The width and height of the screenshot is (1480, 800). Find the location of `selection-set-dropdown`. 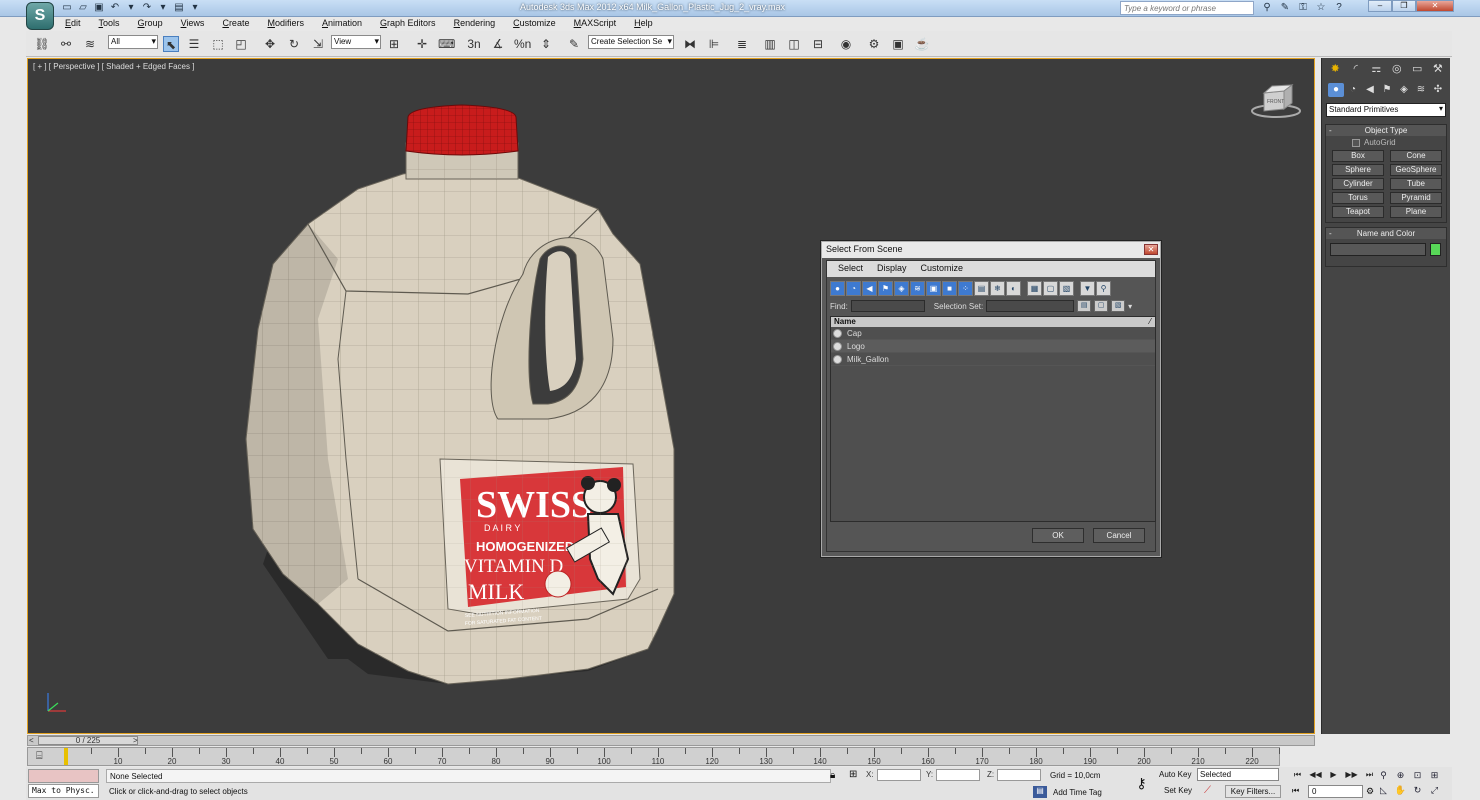

selection-set-dropdown is located at coordinates (1030, 306).